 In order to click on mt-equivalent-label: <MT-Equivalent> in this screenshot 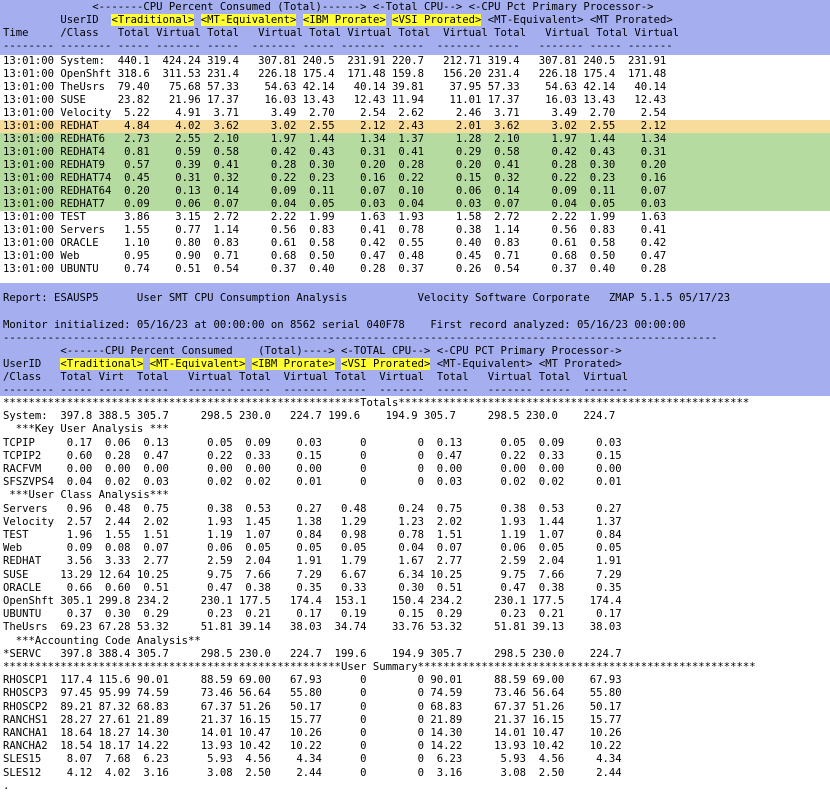, I will do `click(248, 20)`.